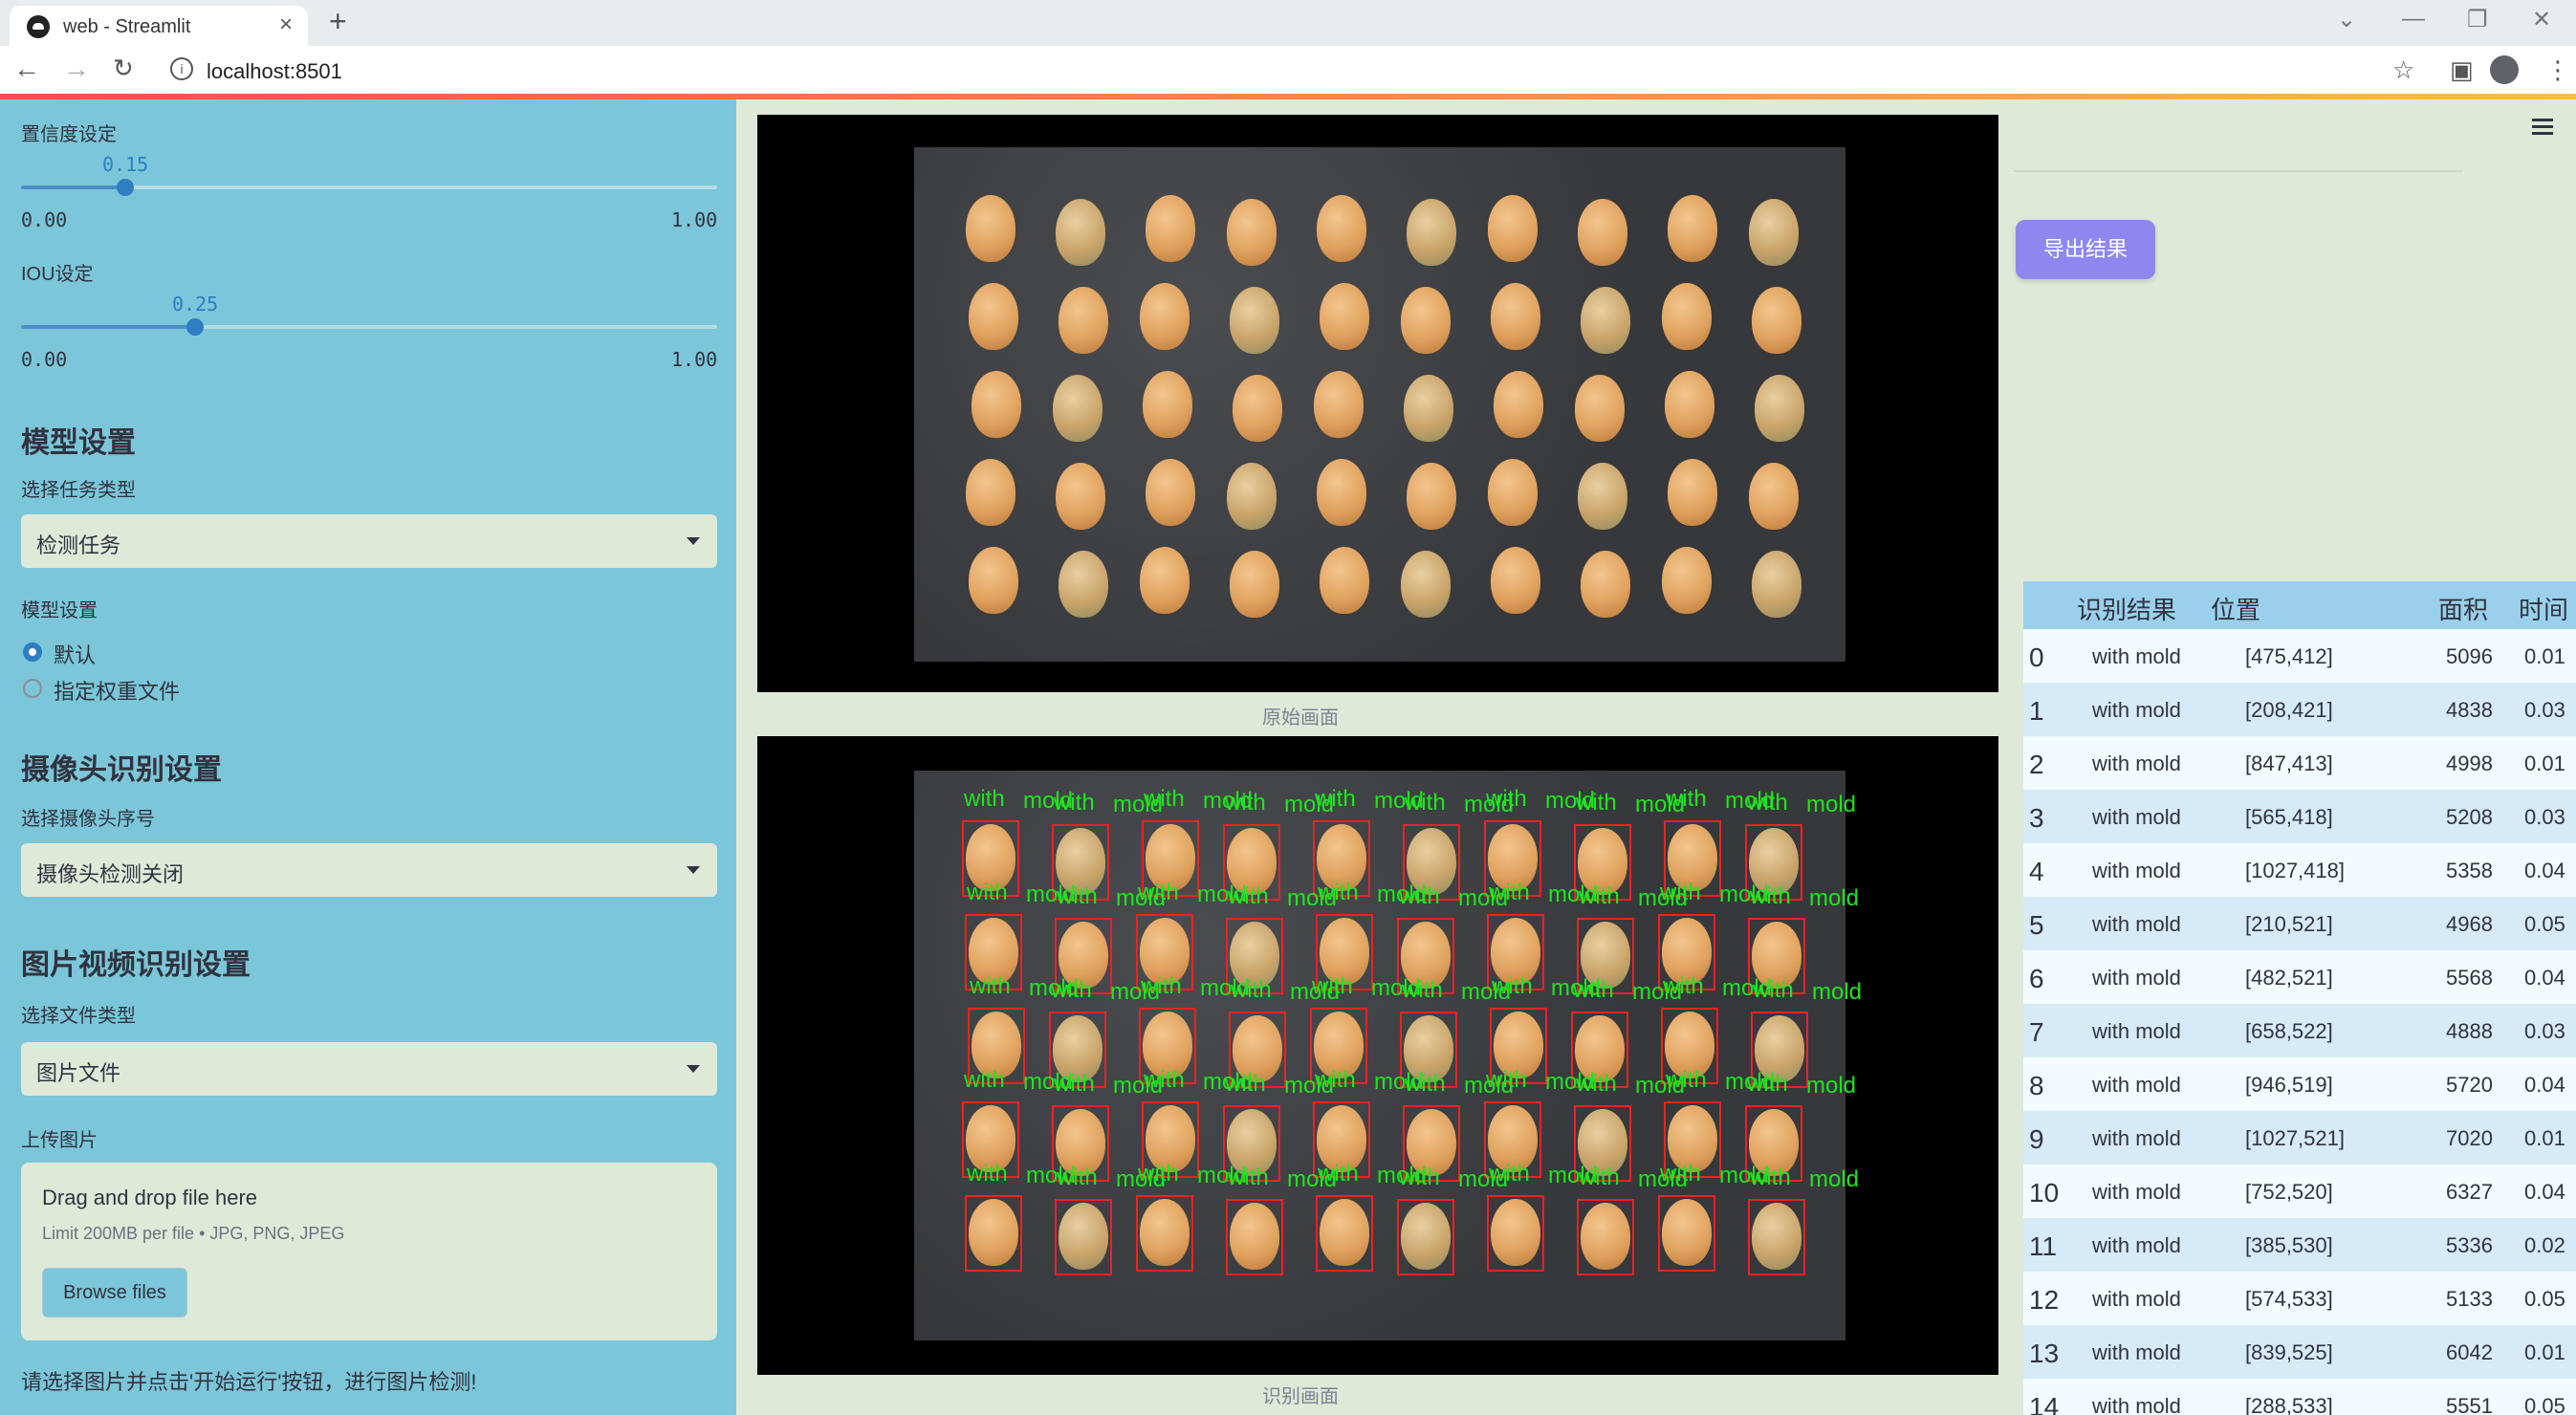  What do you see at coordinates (2541, 19) in the screenshot?
I see `close-window-icon: ✕` at bounding box center [2541, 19].